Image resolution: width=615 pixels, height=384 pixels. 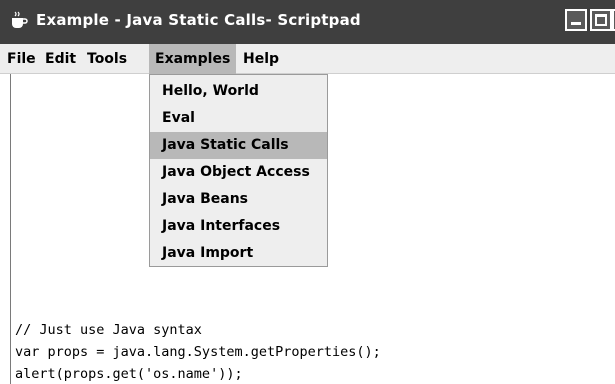 What do you see at coordinates (107, 59) in the screenshot?
I see `menu-tools: Tools` at bounding box center [107, 59].